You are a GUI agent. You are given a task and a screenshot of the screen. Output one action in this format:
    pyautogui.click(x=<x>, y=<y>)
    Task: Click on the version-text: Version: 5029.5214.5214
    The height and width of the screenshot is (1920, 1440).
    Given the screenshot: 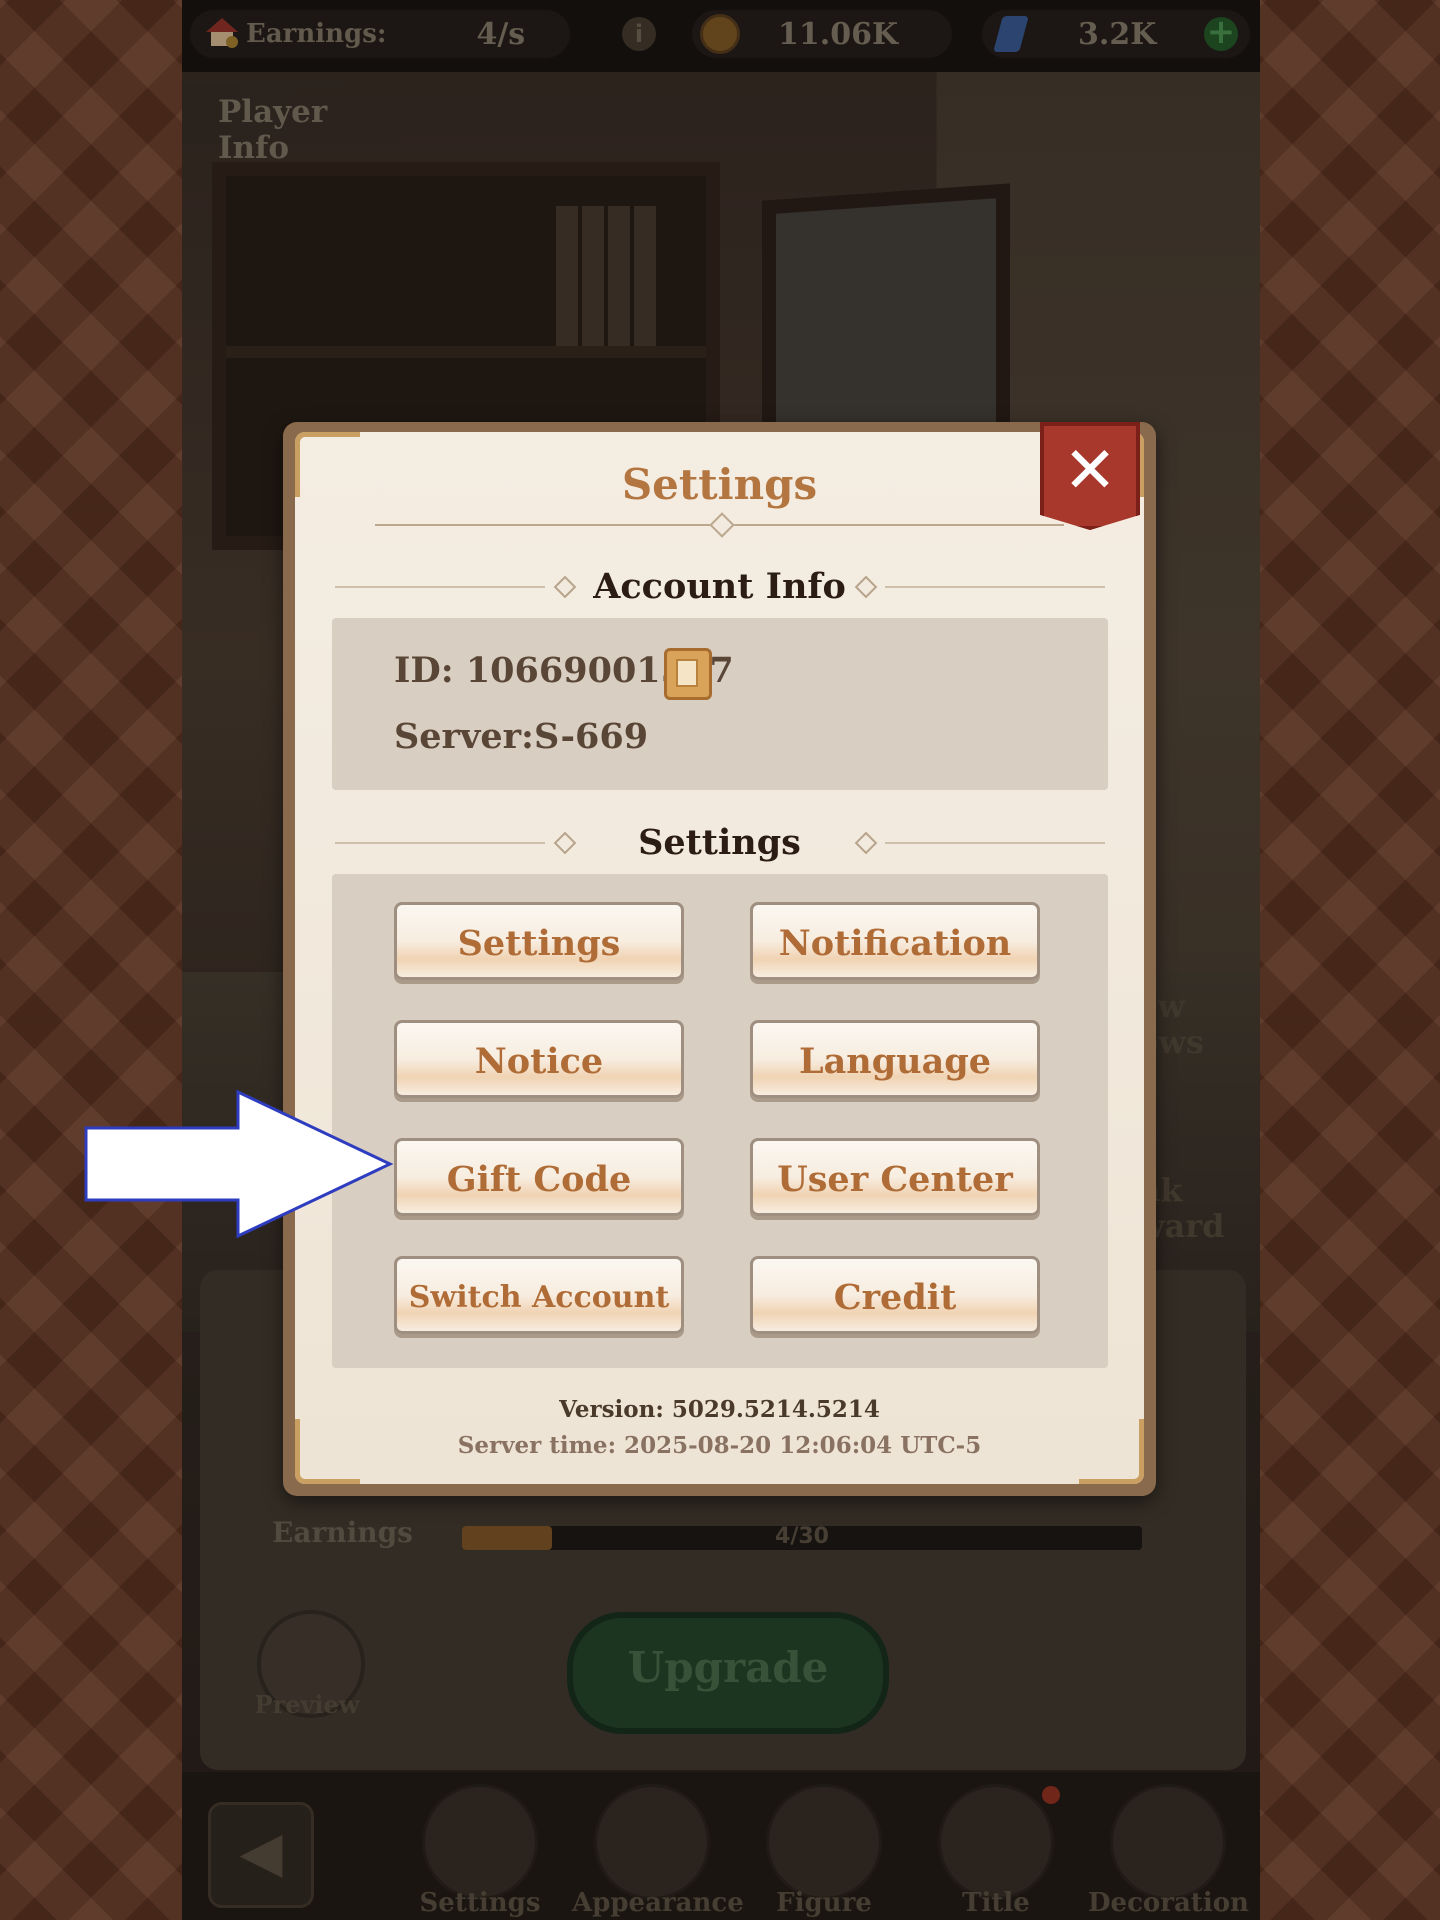 What is the action you would take?
    pyautogui.click(x=719, y=1409)
    